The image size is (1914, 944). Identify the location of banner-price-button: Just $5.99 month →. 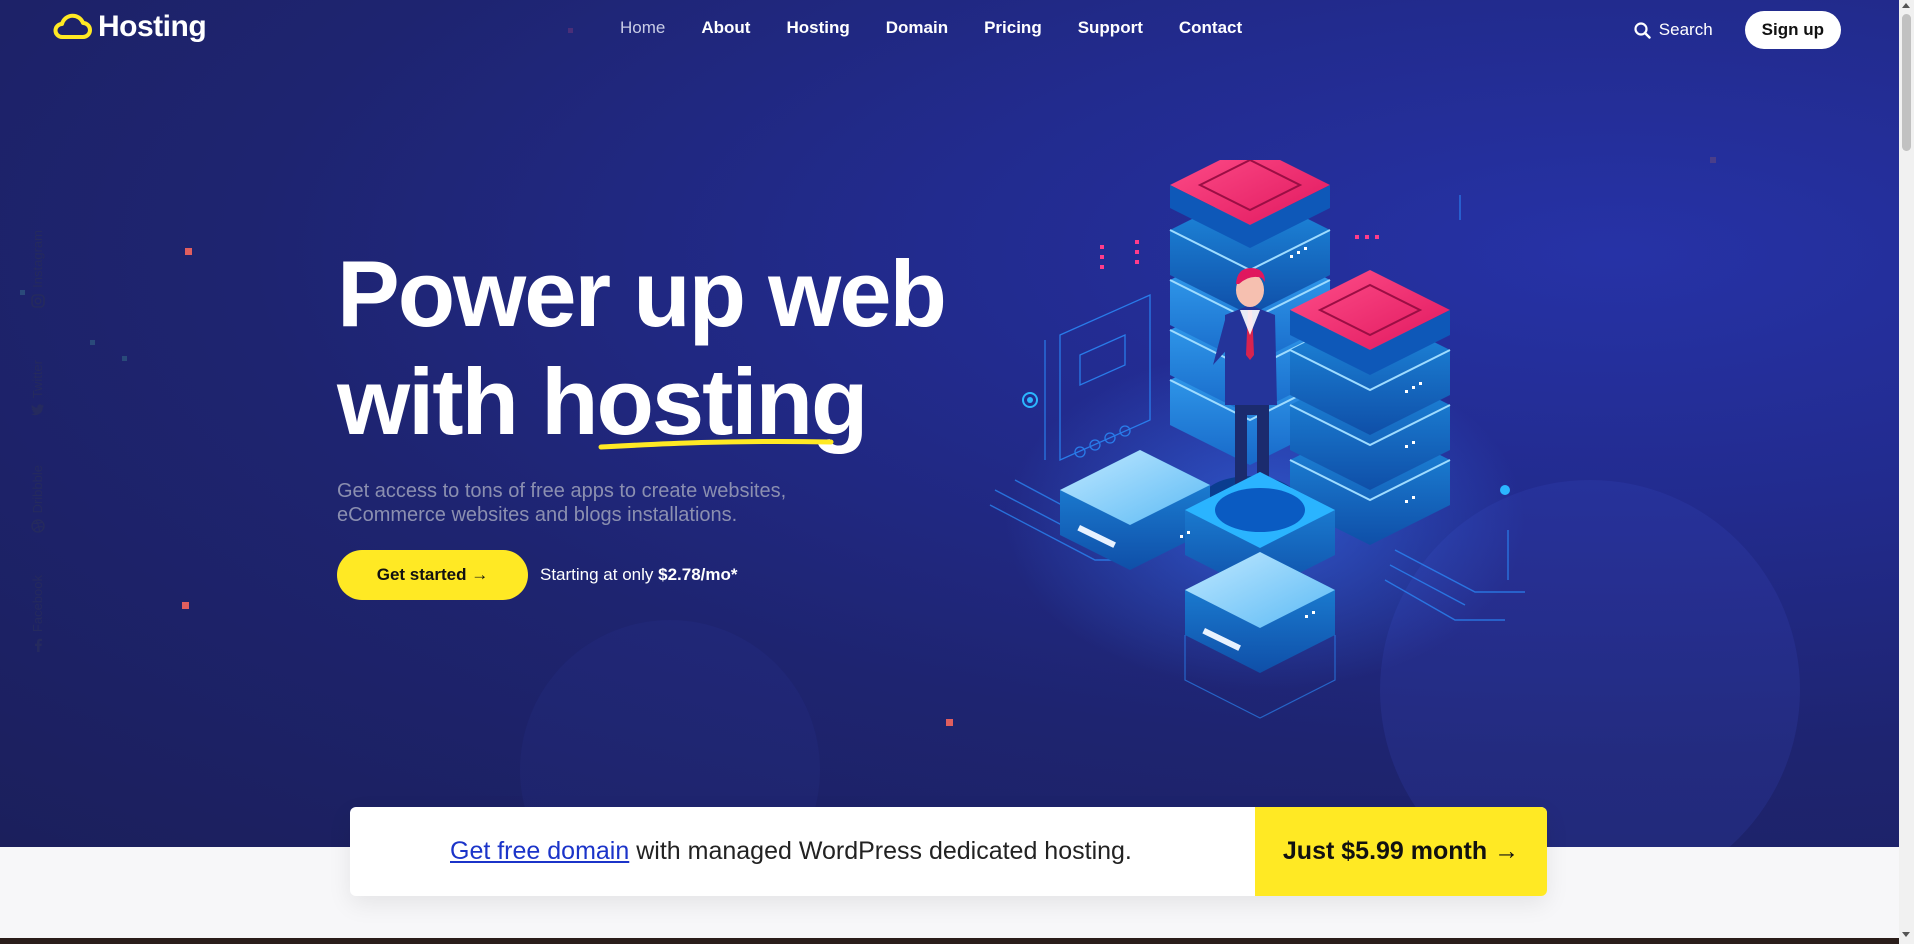
(1401, 851).